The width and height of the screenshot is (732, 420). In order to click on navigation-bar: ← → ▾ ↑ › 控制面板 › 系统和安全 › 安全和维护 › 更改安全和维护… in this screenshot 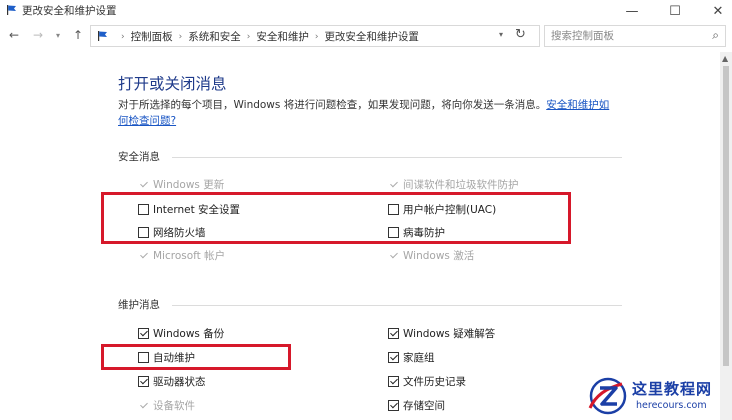, I will do `click(366, 36)`.